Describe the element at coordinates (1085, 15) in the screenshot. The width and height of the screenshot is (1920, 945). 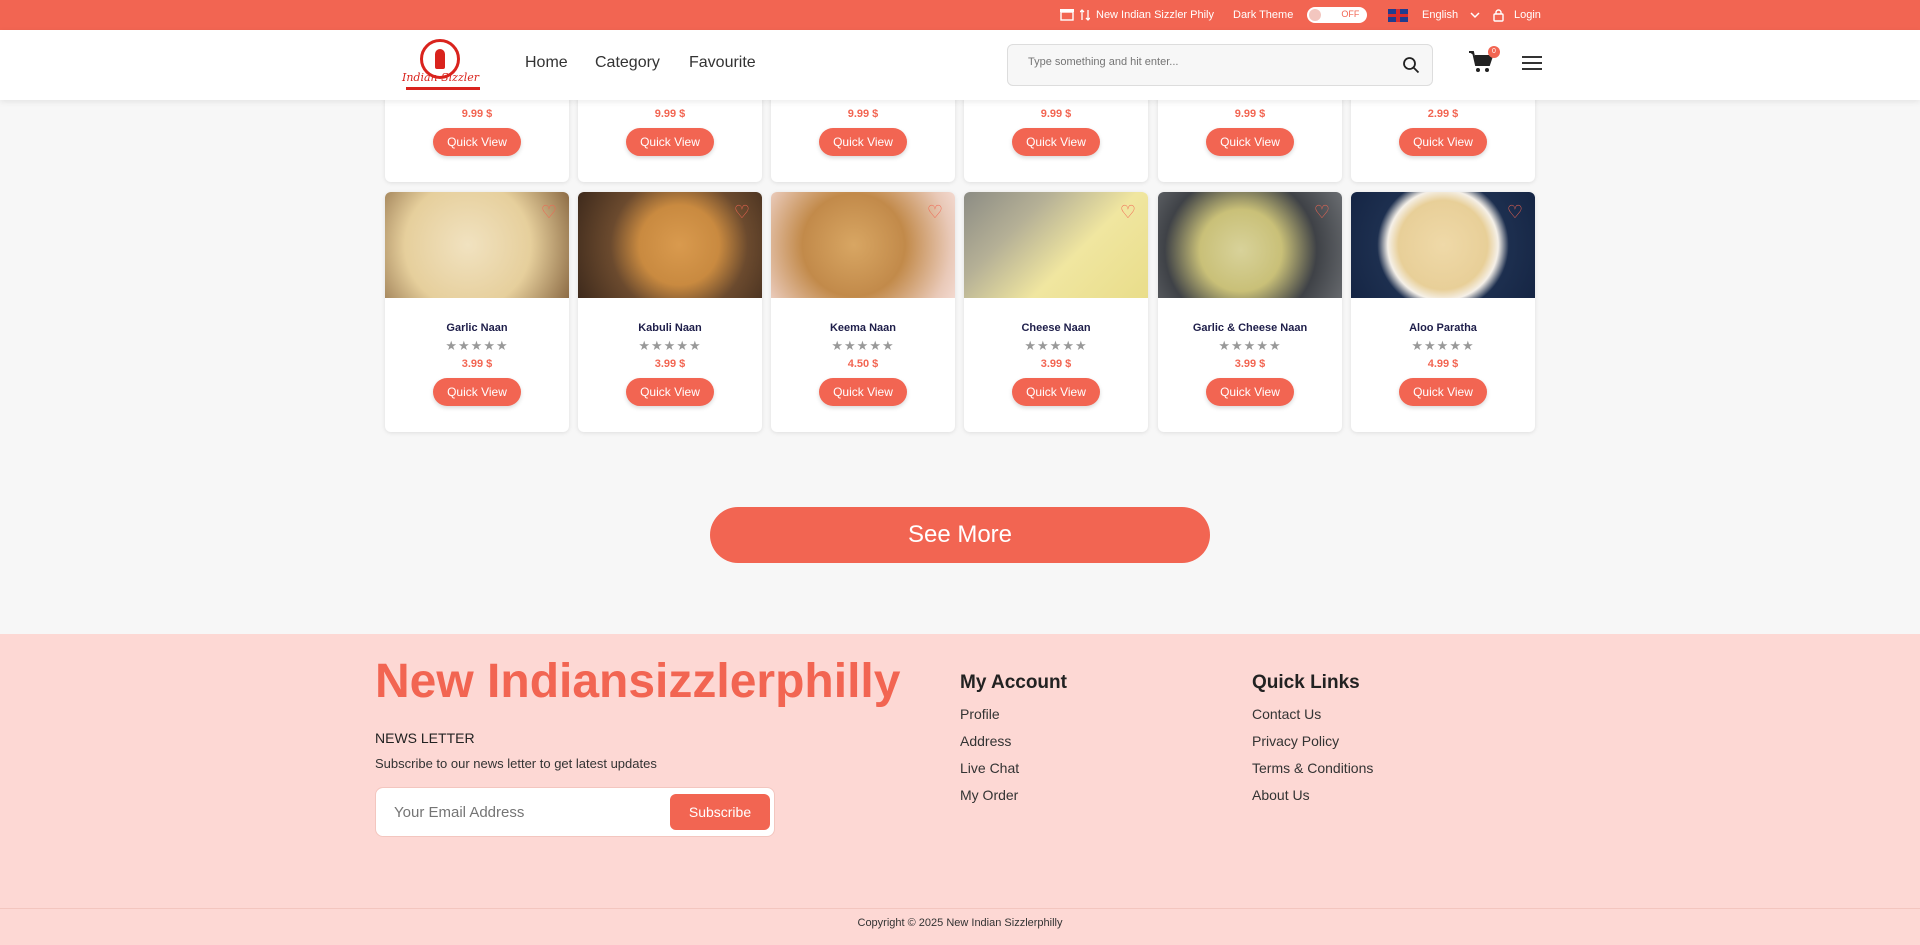
I see `sort-icon` at that location.